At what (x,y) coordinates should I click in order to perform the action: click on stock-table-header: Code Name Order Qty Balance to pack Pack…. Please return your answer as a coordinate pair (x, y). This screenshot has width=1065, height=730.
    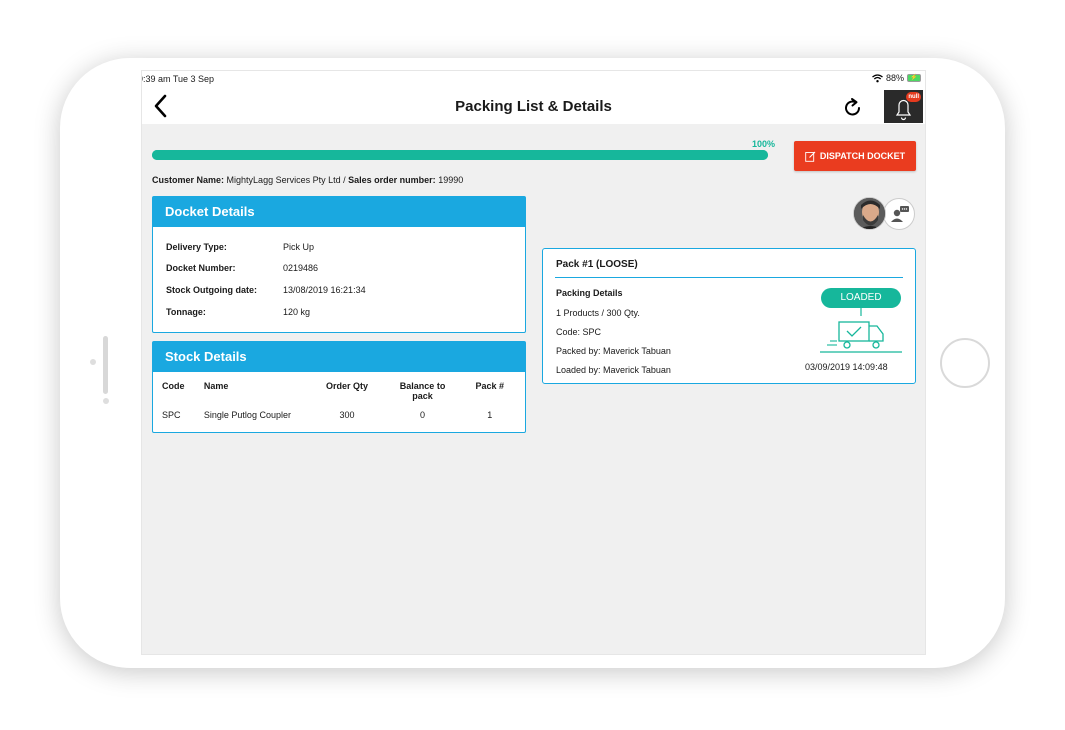
    Looking at the image, I should click on (339, 391).